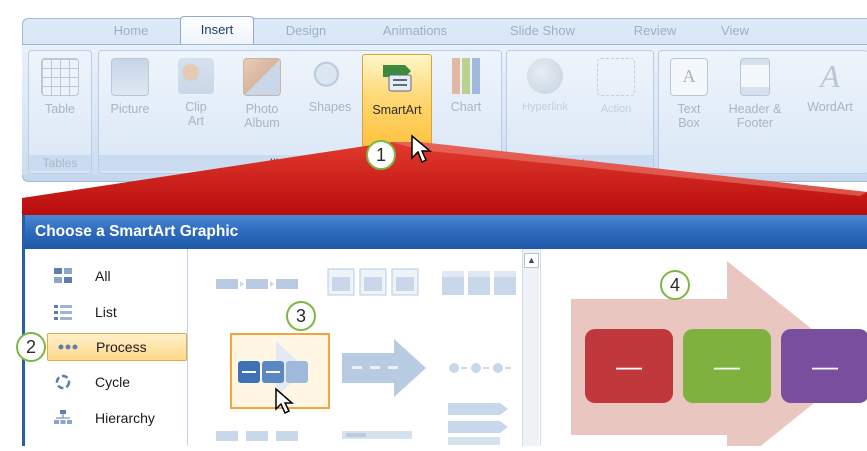 Image resolution: width=867 pixels, height=451 pixels. Describe the element at coordinates (755, 116) in the screenshot. I see `header-footer-label: Header & Footer` at that location.